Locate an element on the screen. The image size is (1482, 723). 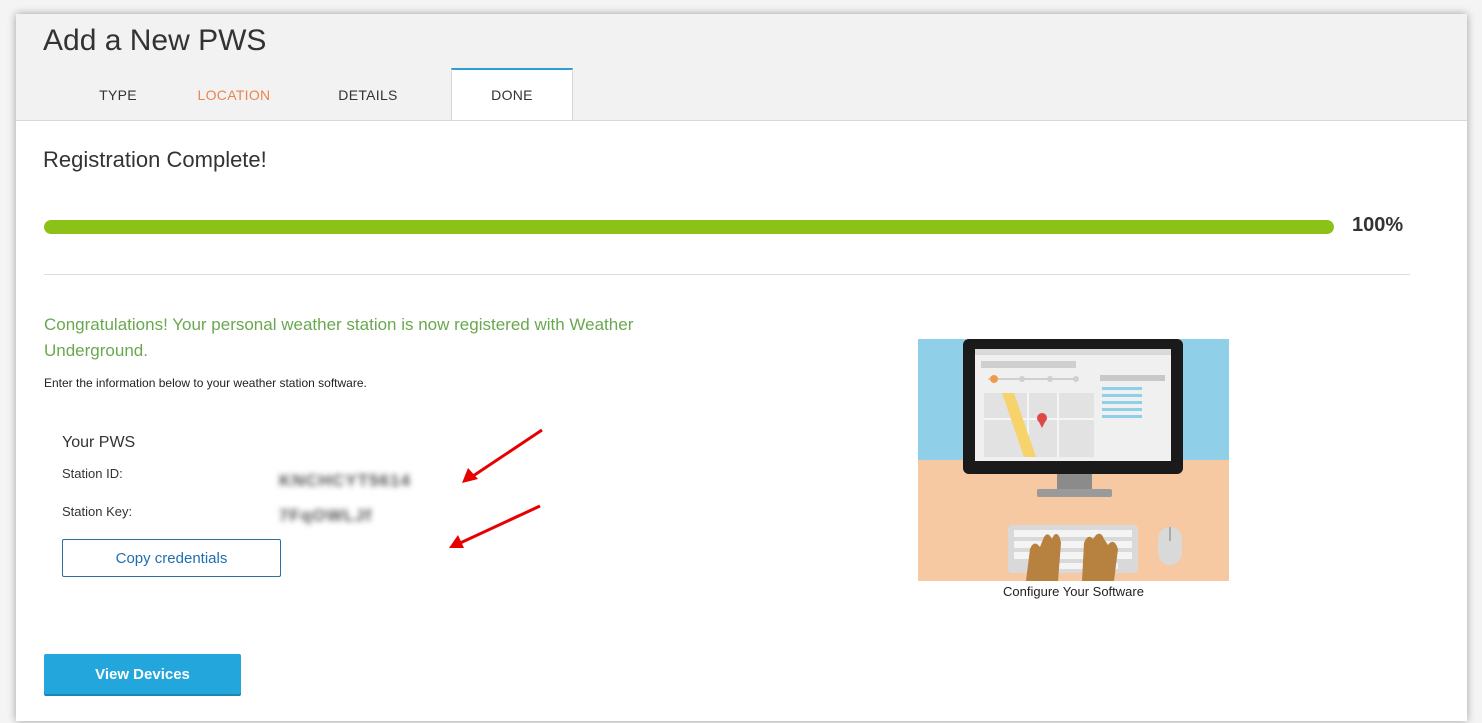
page-header: Add a New PWS TYPE LOCATION DETAILS DONE is located at coordinates (741, 67).